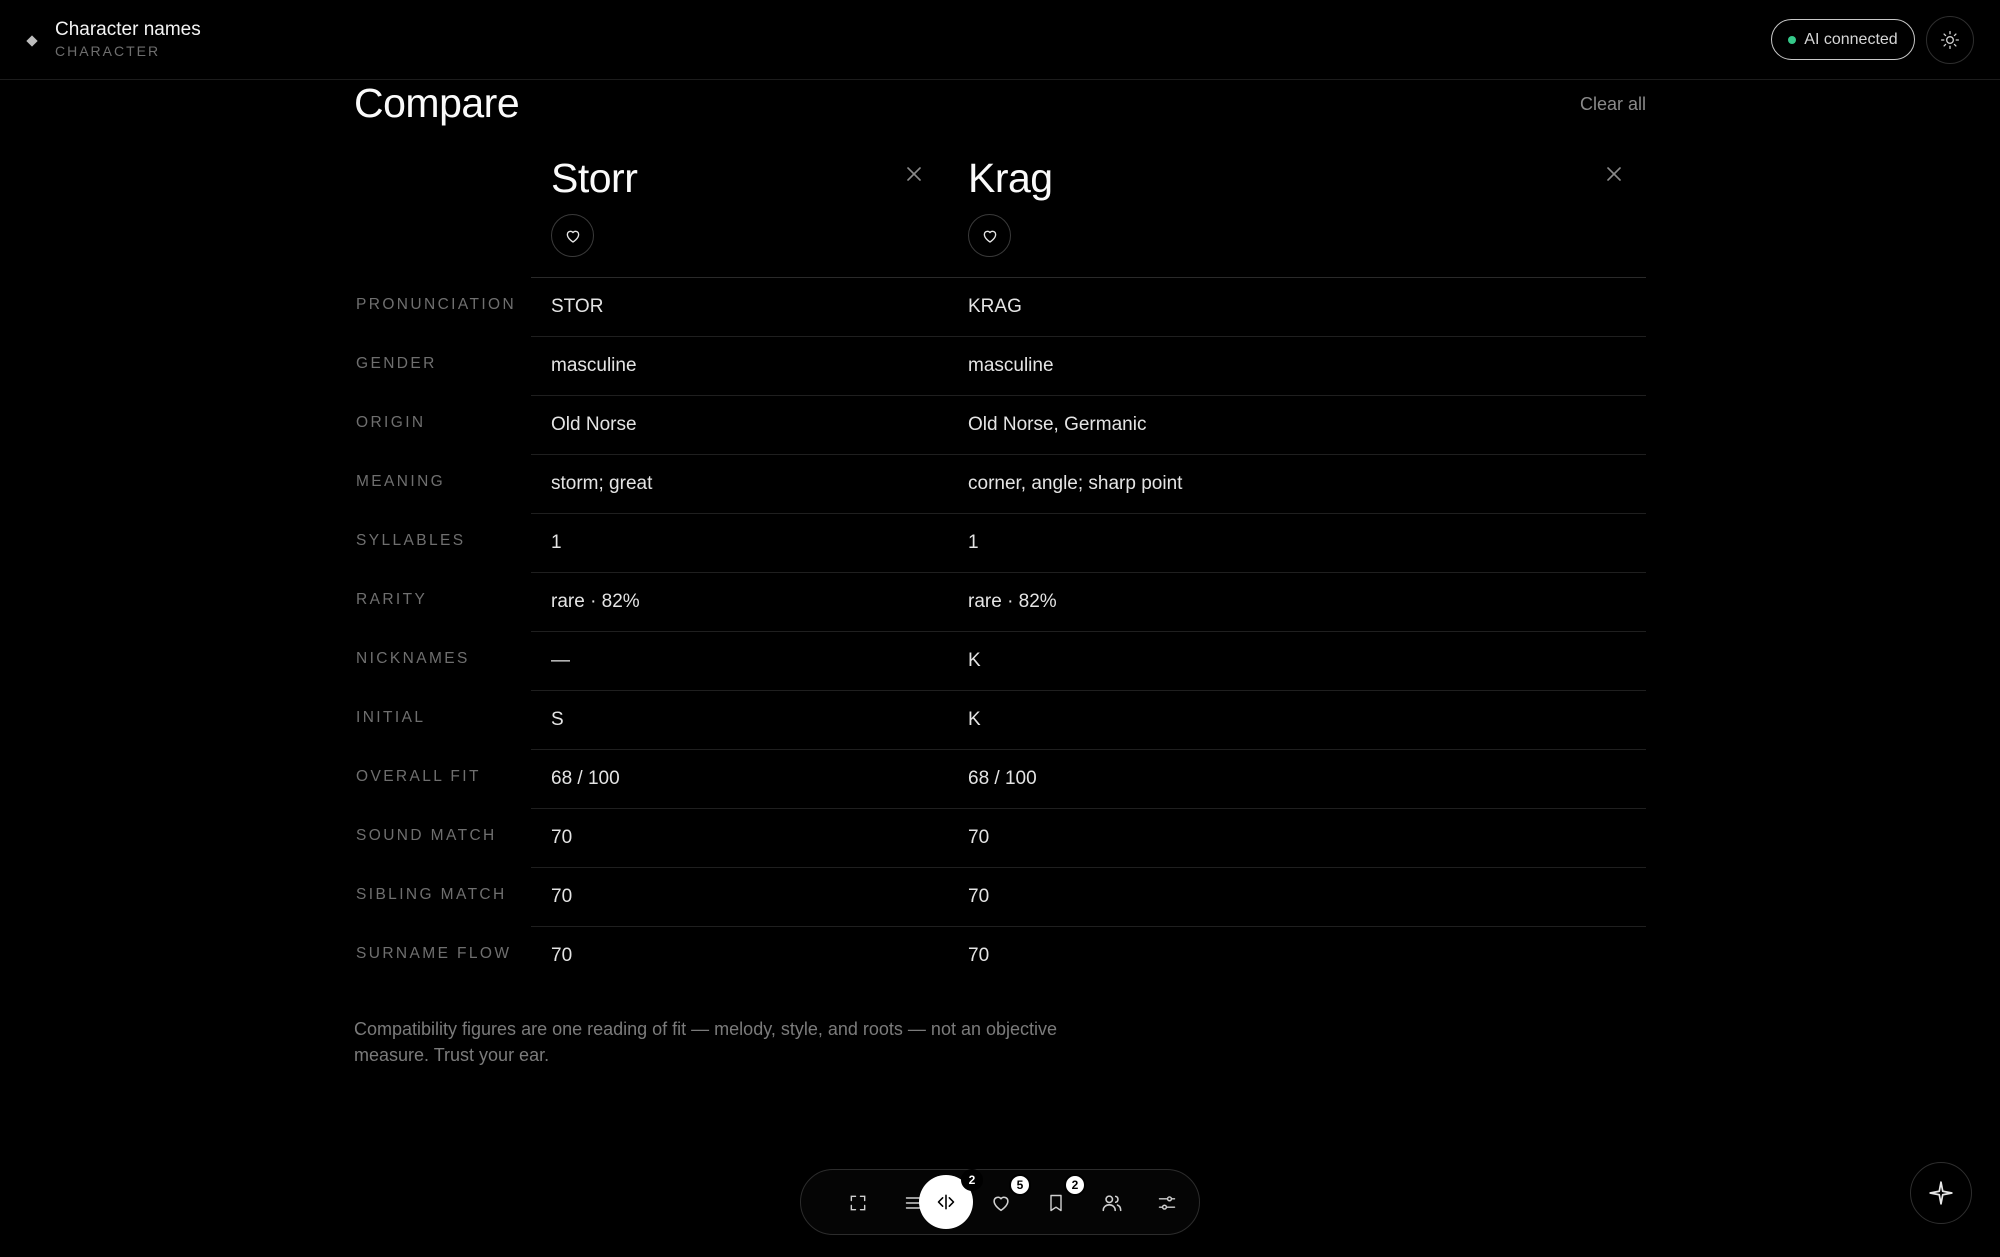 This screenshot has width=2000, height=1257. I want to click on row-label: ORIGIN, so click(391, 422).